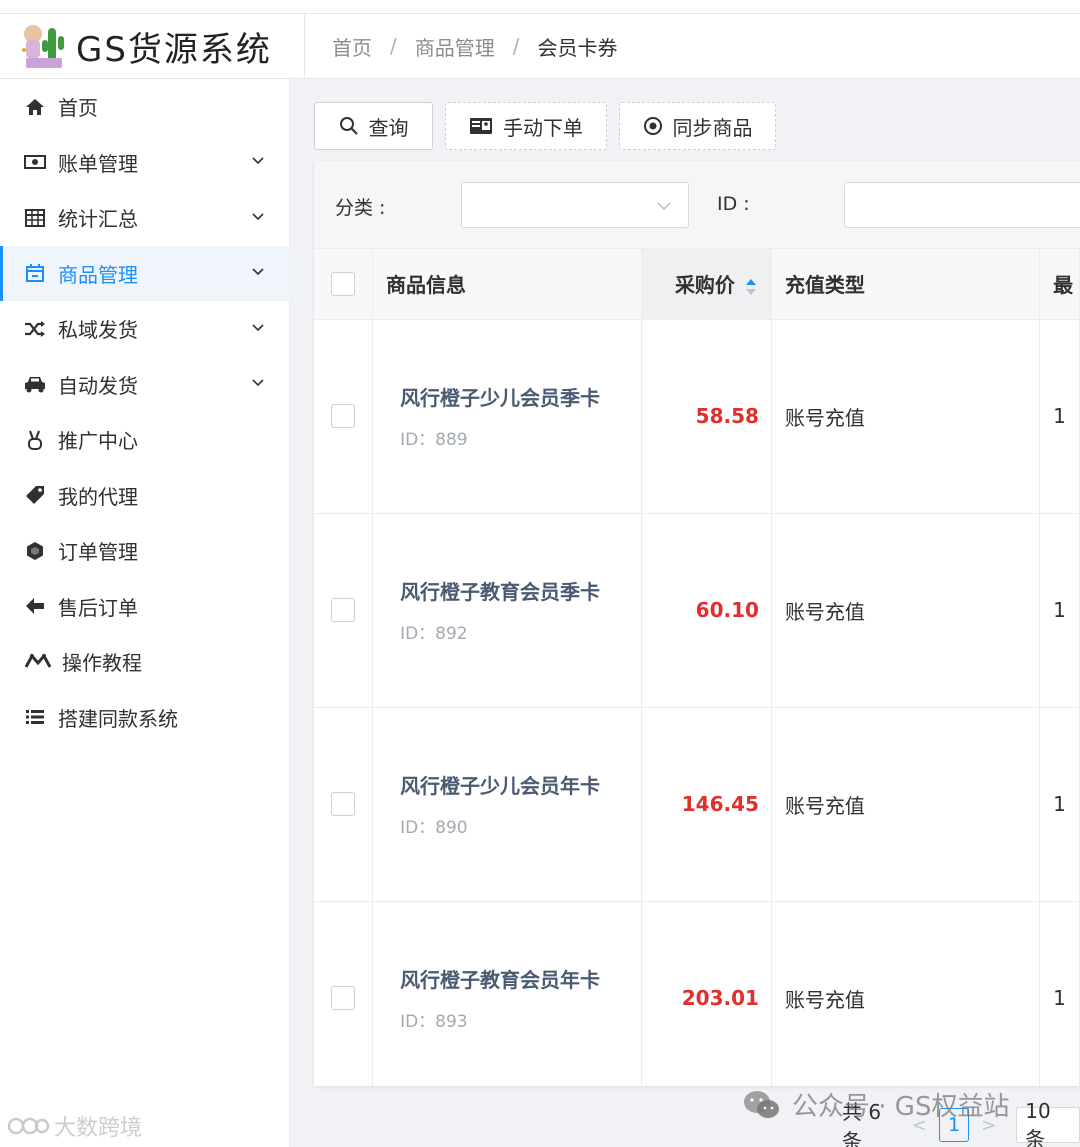 Image resolution: width=1080 pixels, height=1147 pixels. Describe the element at coordinates (144, 607) in the screenshot. I see `sidebar-item-after-sales: 售后订单` at that location.